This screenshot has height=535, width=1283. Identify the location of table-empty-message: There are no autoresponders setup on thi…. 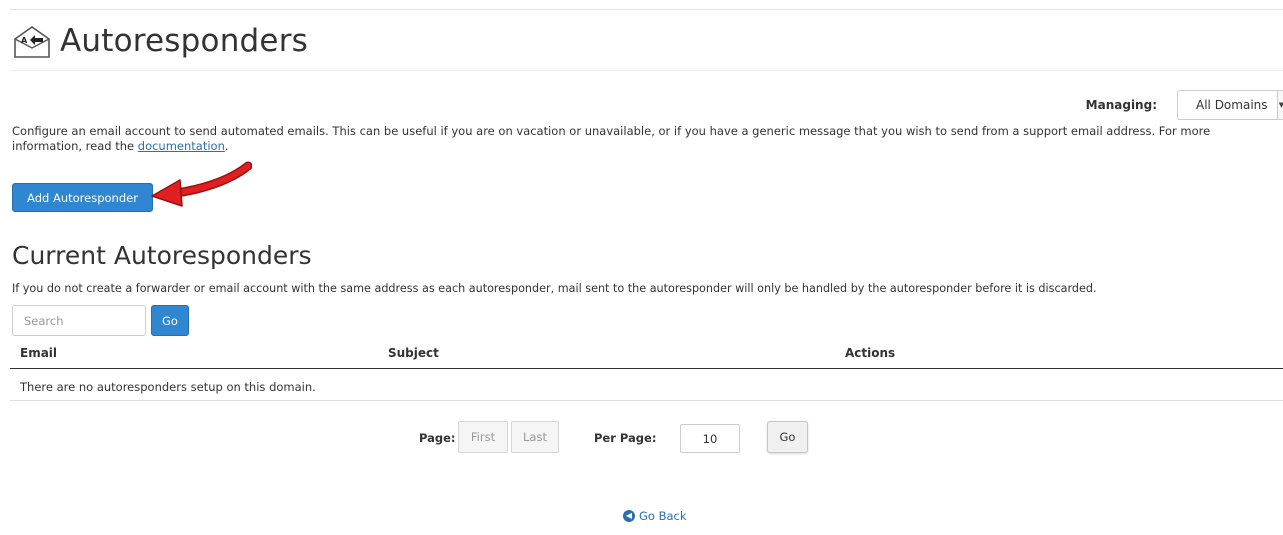
(168, 387).